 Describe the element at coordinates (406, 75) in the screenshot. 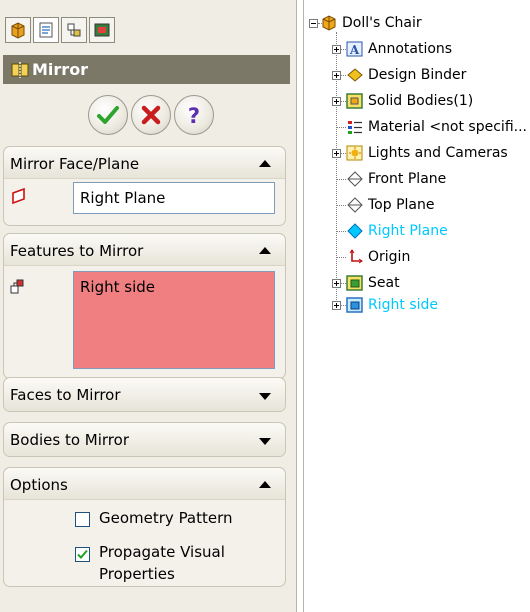

I see `tree-item-design-binder: Design Binder` at that location.